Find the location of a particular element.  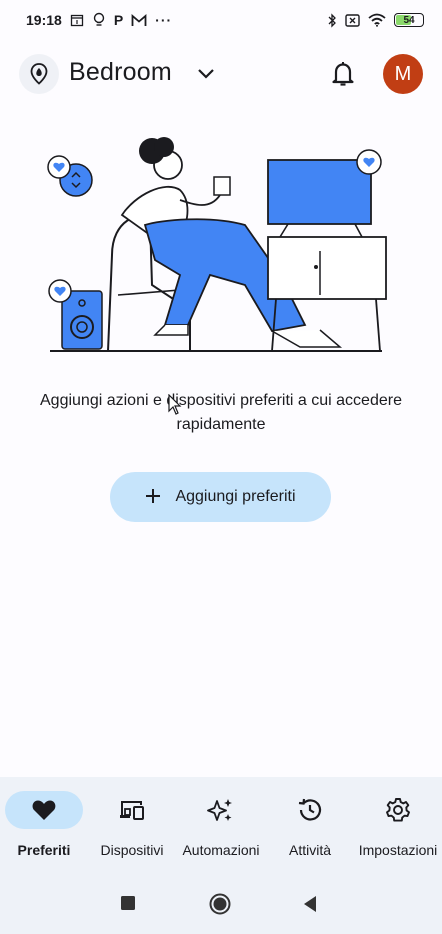

bluetooth-icon is located at coordinates (332, 20).